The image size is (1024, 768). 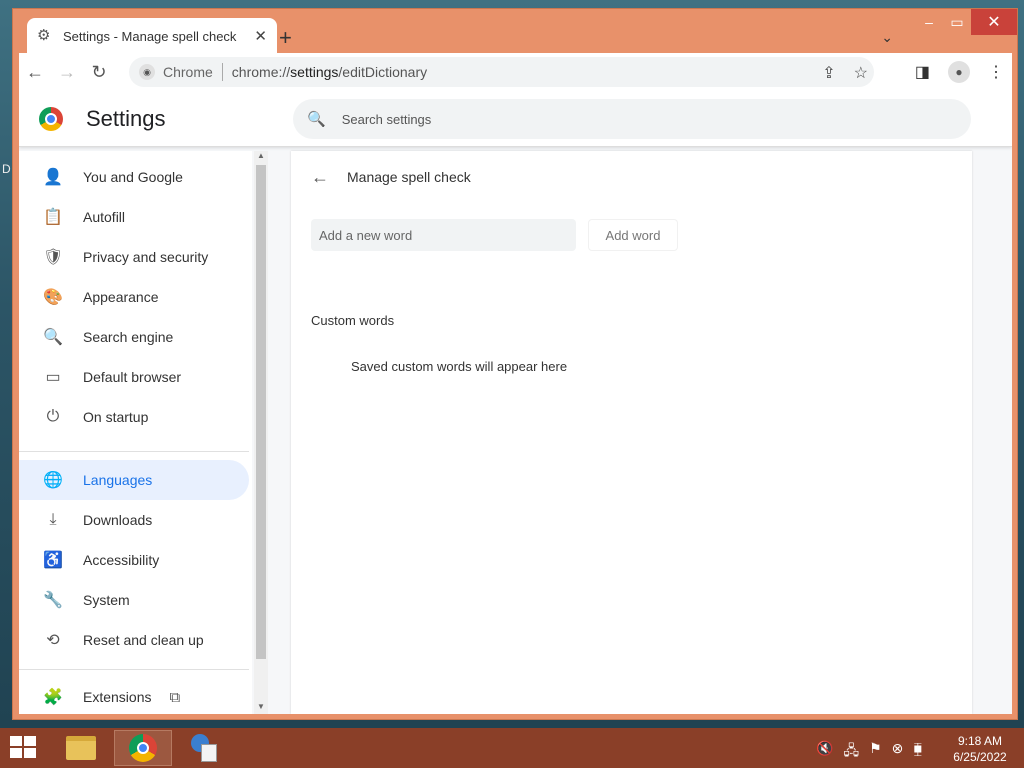 What do you see at coordinates (53, 416) in the screenshot?
I see `power-icon: ⏻` at bounding box center [53, 416].